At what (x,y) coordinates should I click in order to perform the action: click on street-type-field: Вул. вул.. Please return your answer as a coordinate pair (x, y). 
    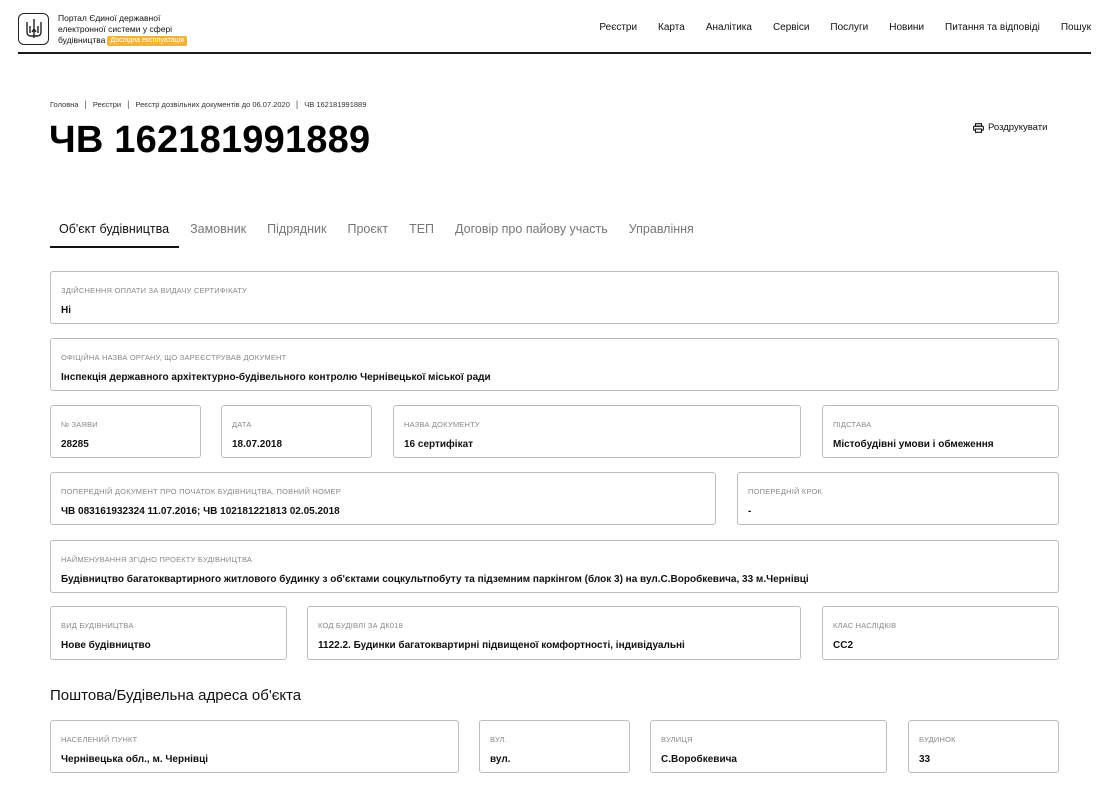
    Looking at the image, I should click on (554, 746).